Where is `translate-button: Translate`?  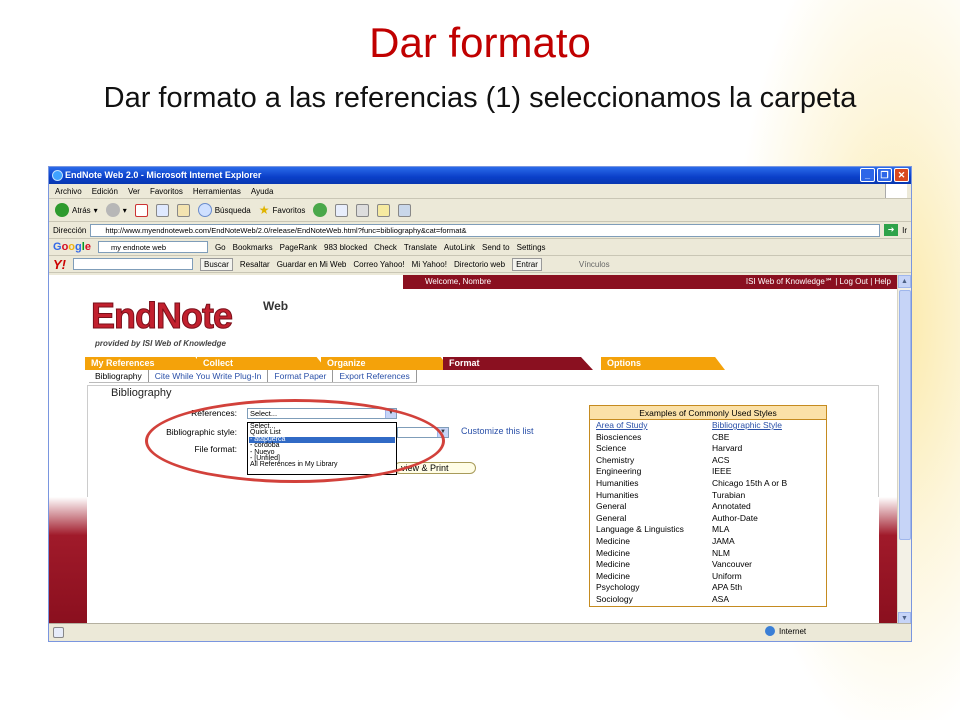 translate-button: Translate is located at coordinates (420, 247).